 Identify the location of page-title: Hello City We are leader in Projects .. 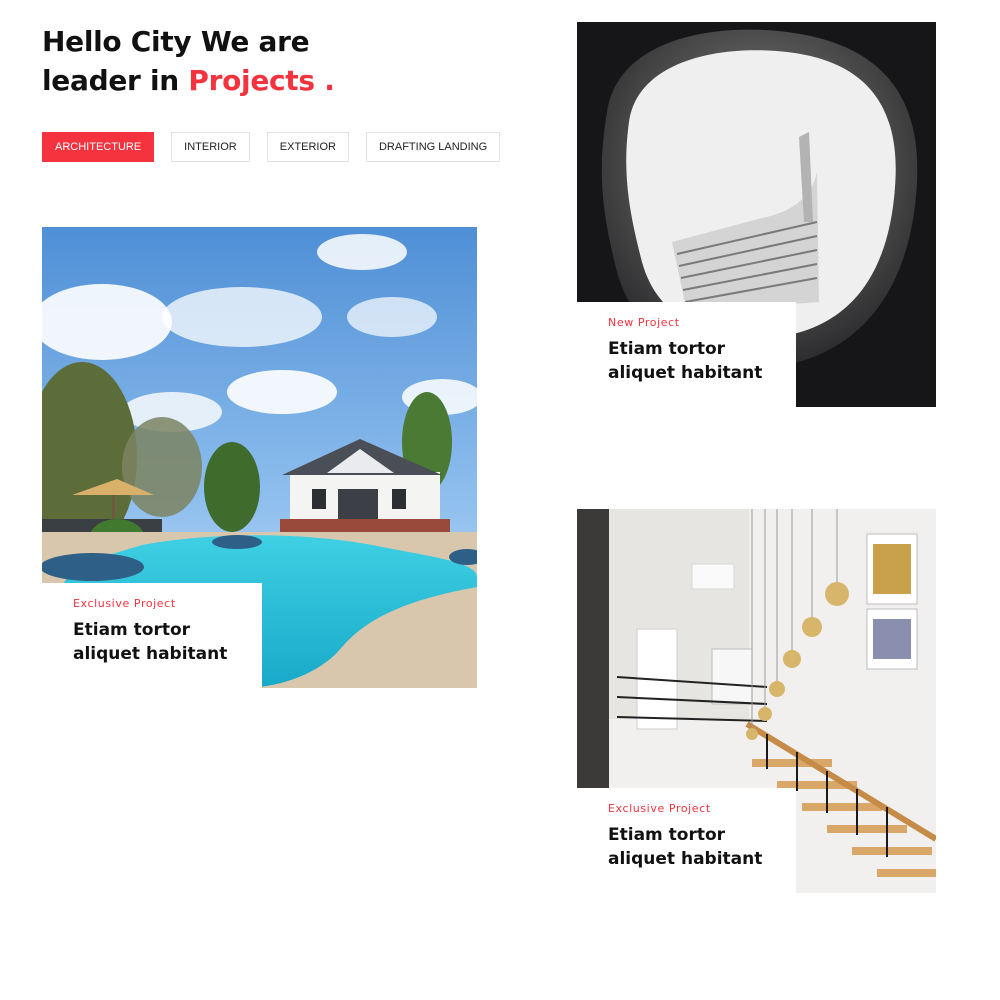
(252, 61).